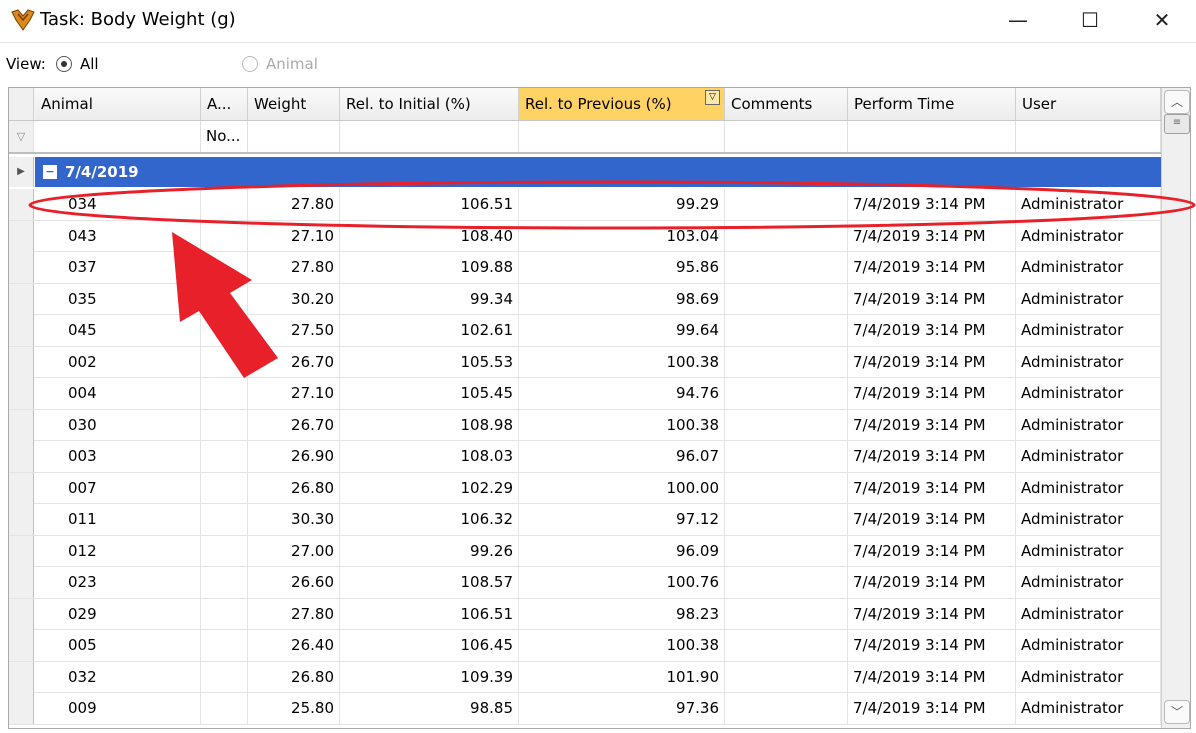 This screenshot has height=733, width=1196. What do you see at coordinates (294, 362) in the screenshot?
I see `cell-weight: 26.70` at bounding box center [294, 362].